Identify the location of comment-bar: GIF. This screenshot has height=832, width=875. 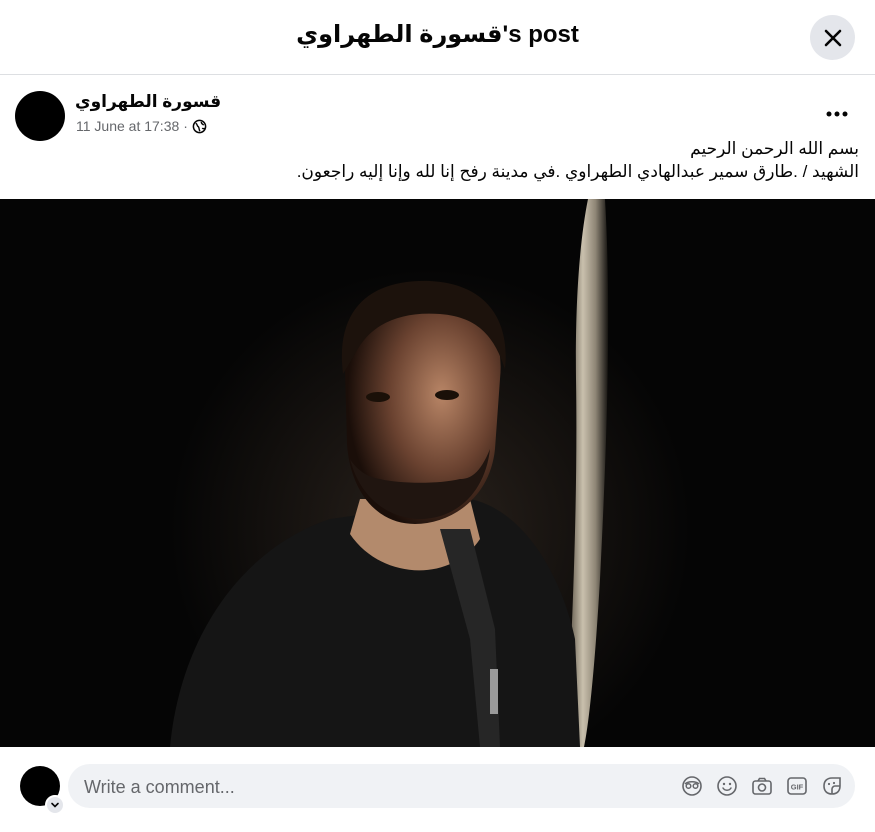
(437, 789).